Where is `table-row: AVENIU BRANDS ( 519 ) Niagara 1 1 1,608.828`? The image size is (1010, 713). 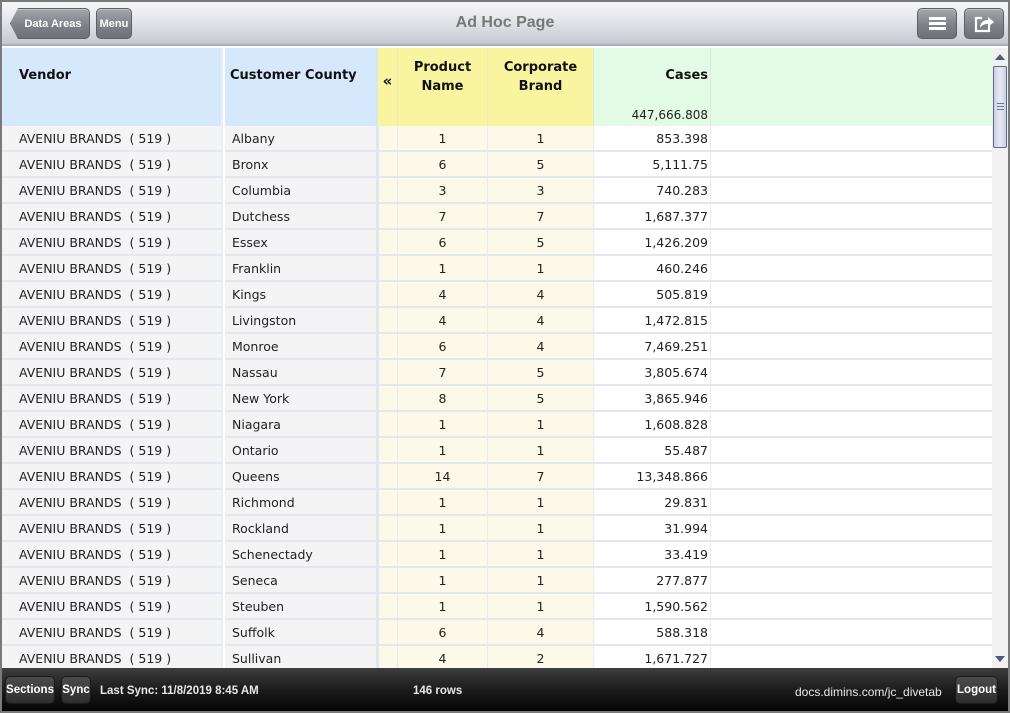 table-row: AVENIU BRANDS ( 519 ) Niagara 1 1 1,608.828 is located at coordinates (497, 425).